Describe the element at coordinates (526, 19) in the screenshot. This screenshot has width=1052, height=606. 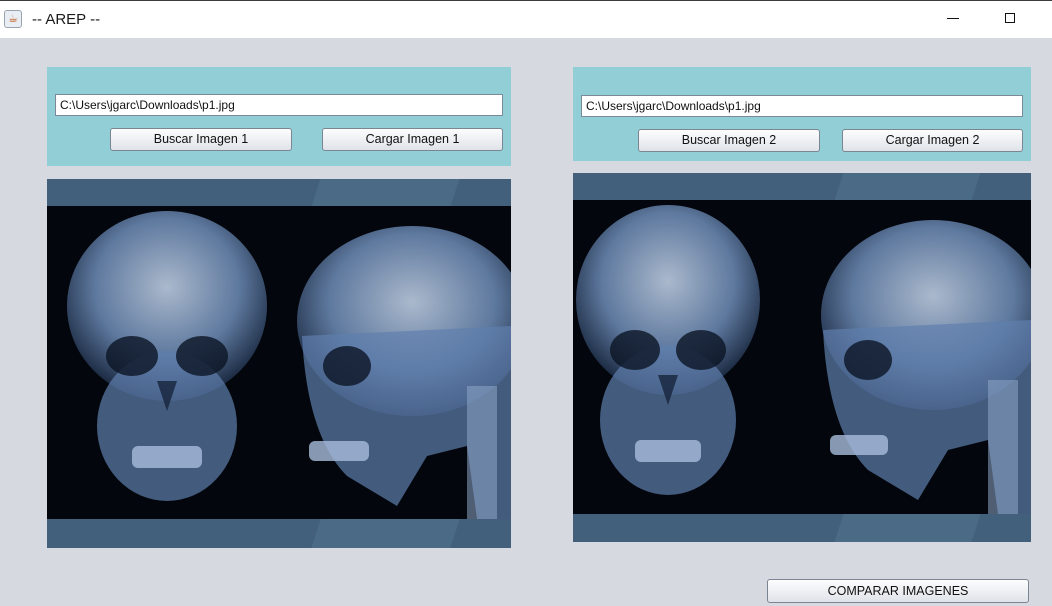
I see `title-bar: ☕ -- AREP --` at that location.